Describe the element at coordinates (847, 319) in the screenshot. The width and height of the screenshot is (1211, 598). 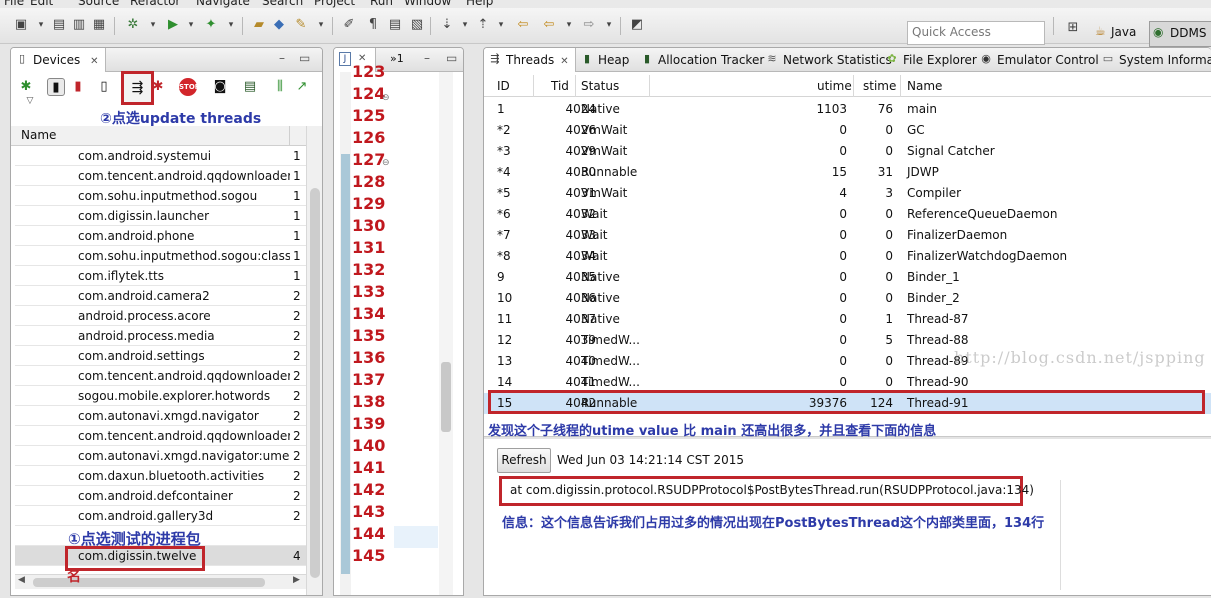
I see `thread-row: 11 4037 Native 0 1 Thread-87` at that location.